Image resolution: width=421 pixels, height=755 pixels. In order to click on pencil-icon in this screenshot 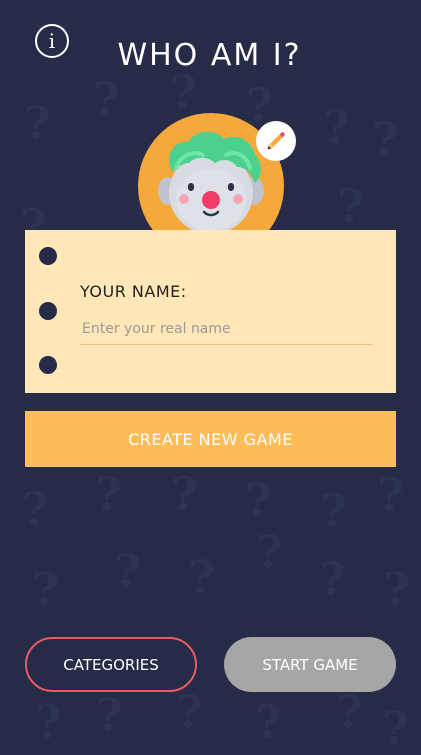, I will do `click(276, 141)`.